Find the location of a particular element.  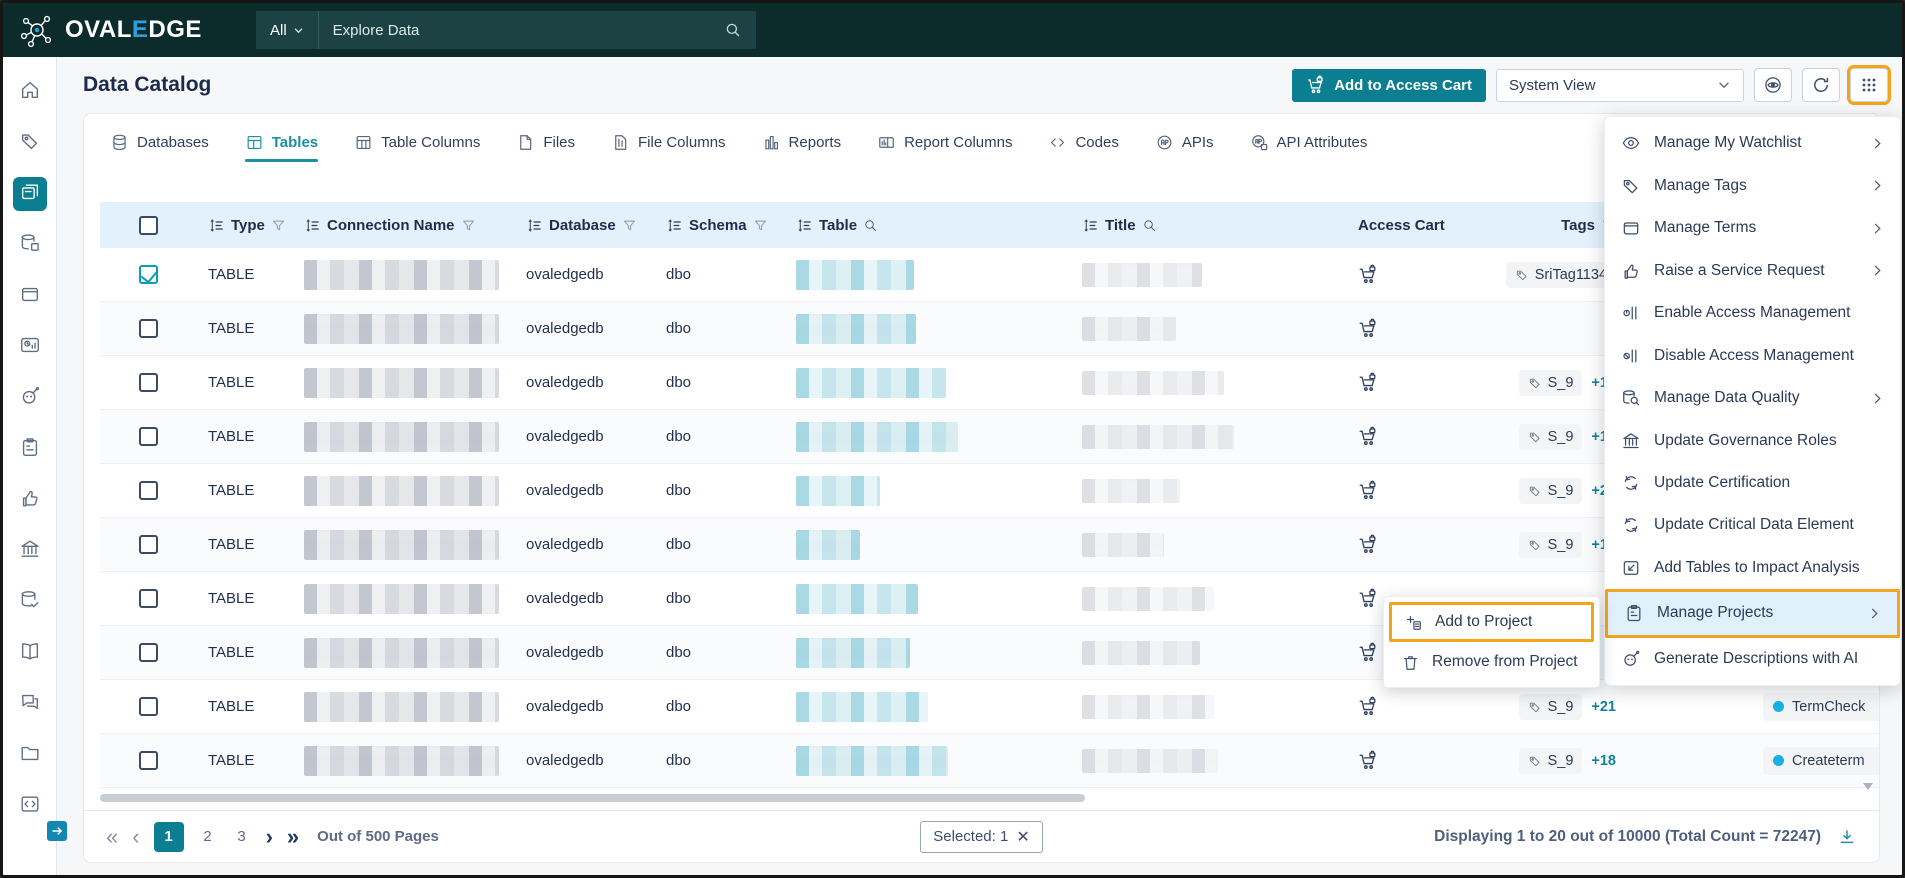

menu-item-manage-tags: Manage Tags is located at coordinates (1752, 185).